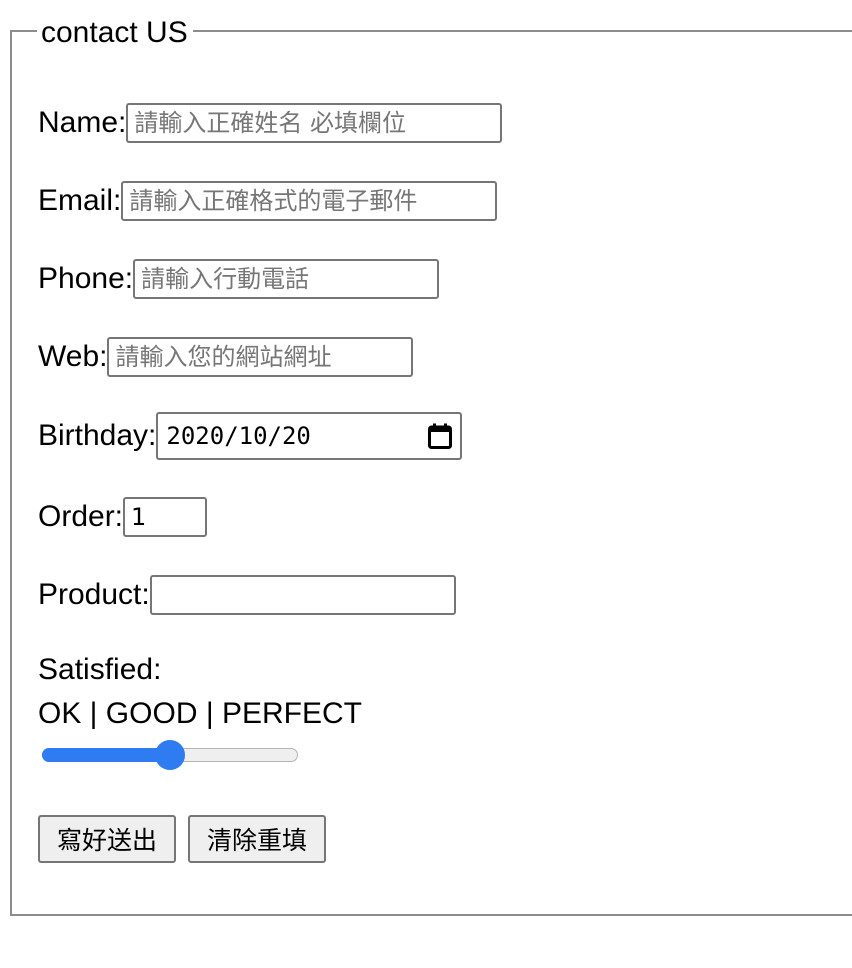  I want to click on birthday-label: Birthday:, so click(97, 435).